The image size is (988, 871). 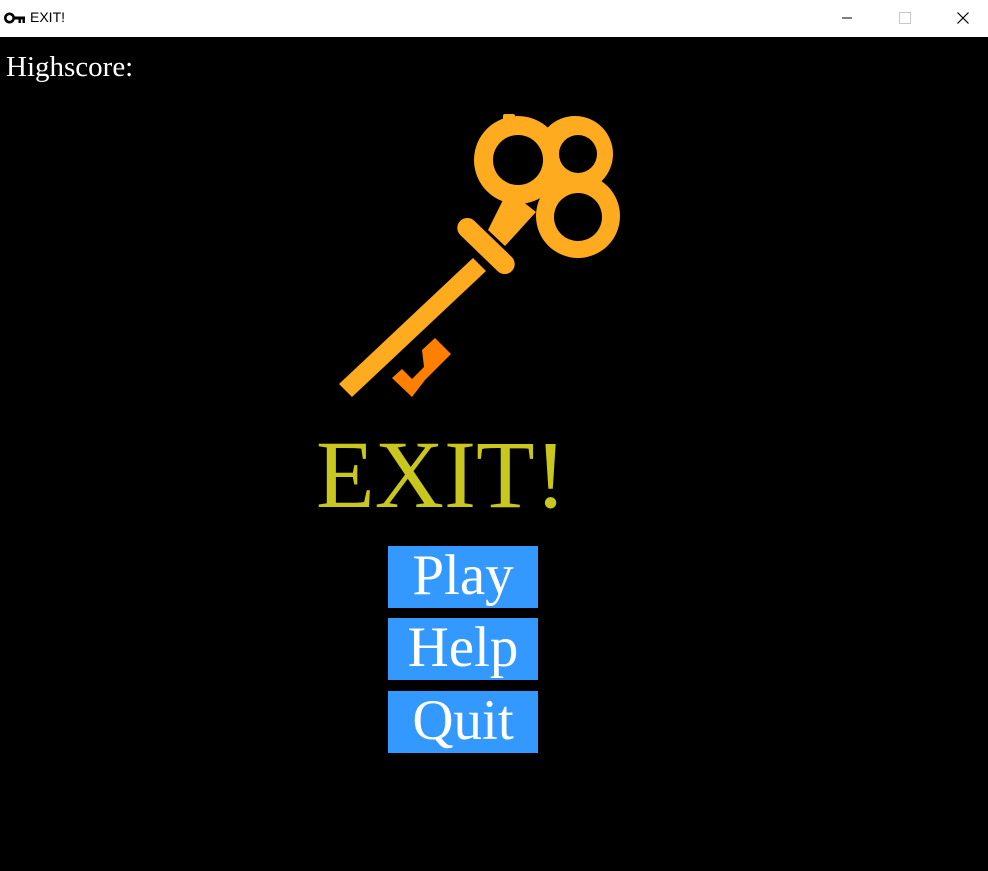 I want to click on maximize-button, so click(x=905, y=18).